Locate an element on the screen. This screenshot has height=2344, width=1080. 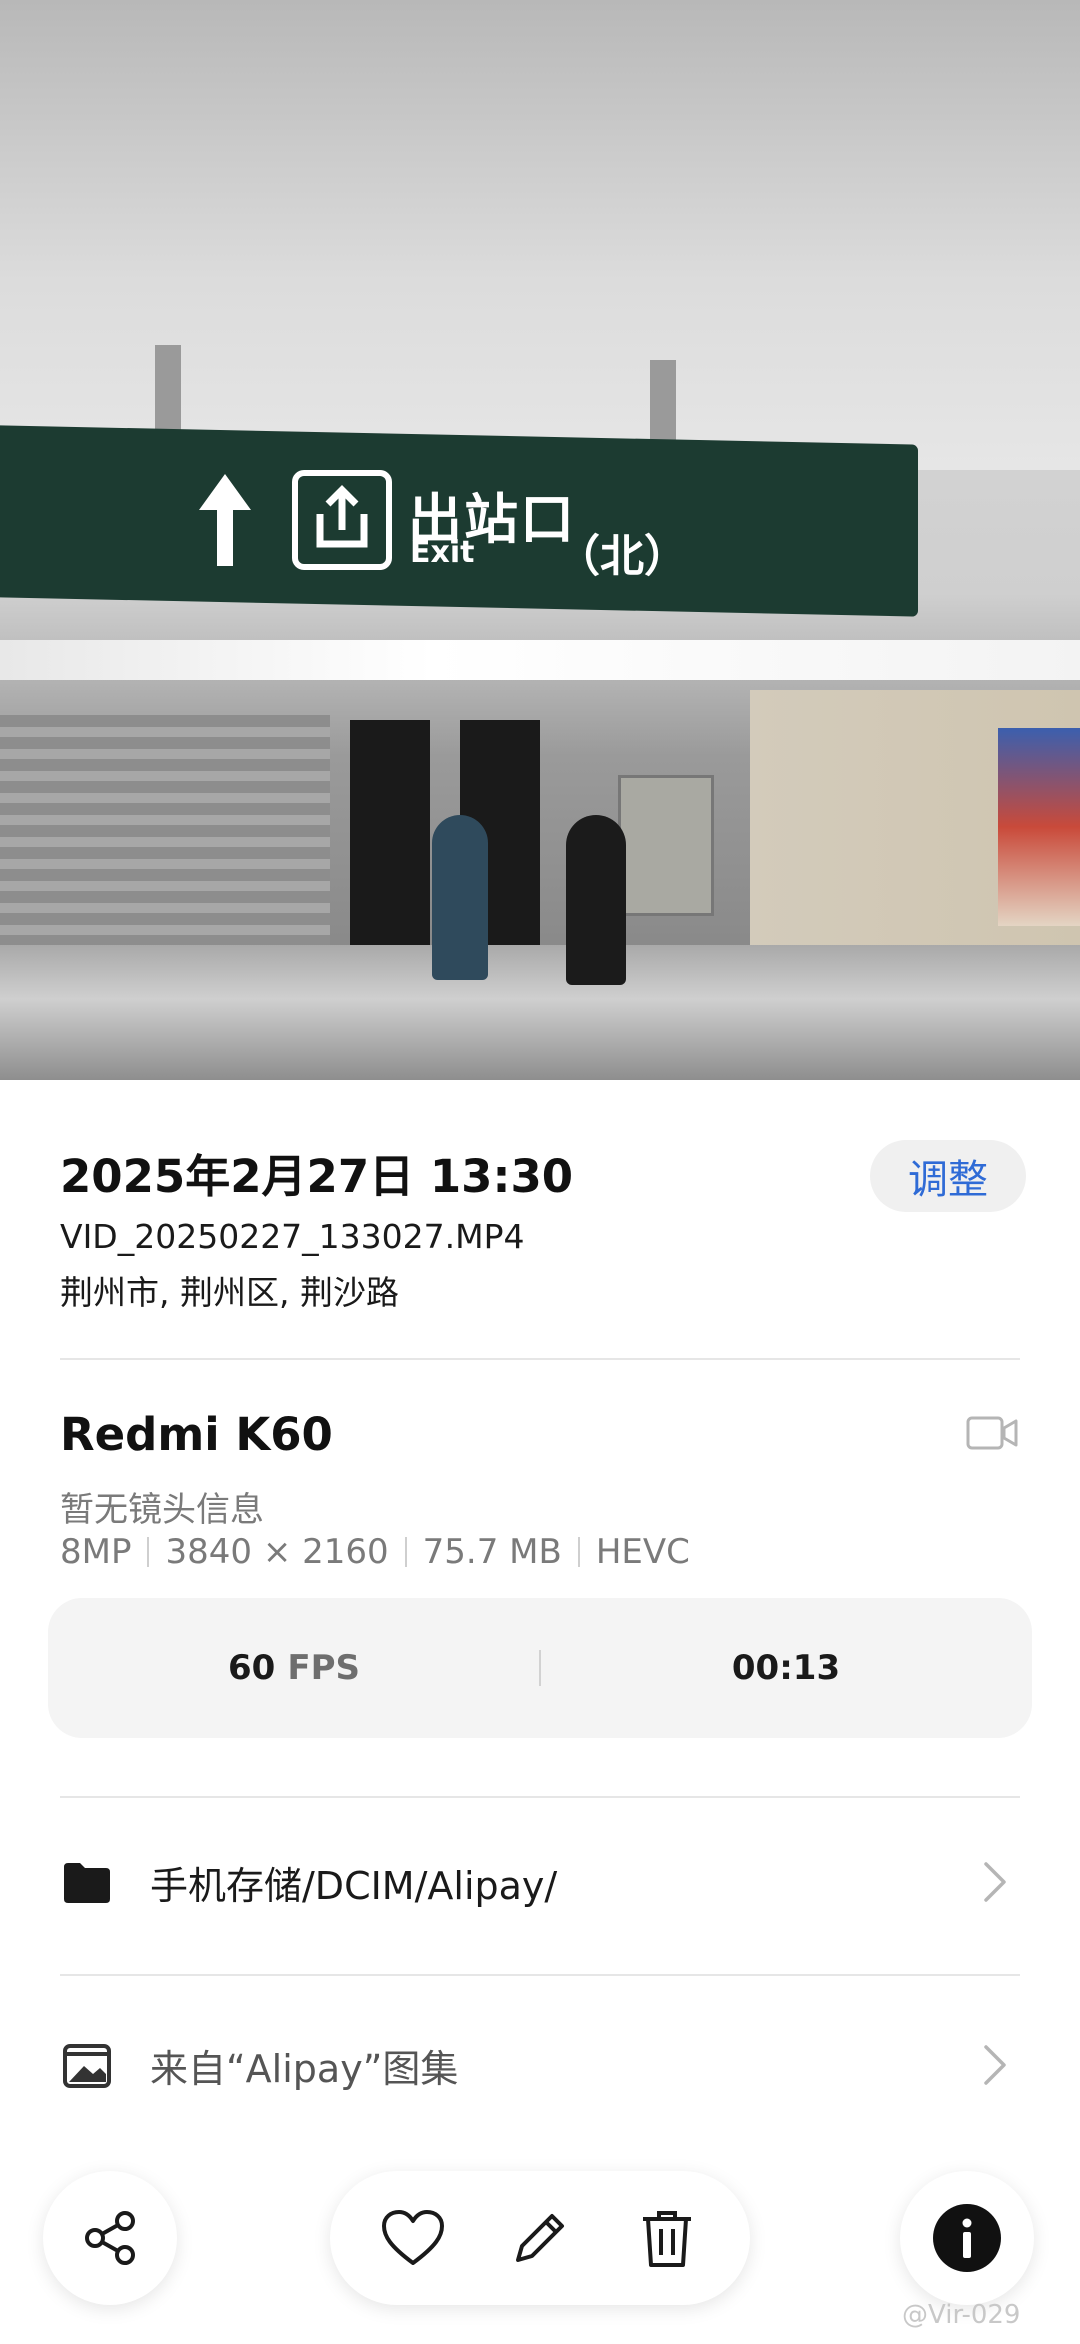
delete-button is located at coordinates (667, 2238).